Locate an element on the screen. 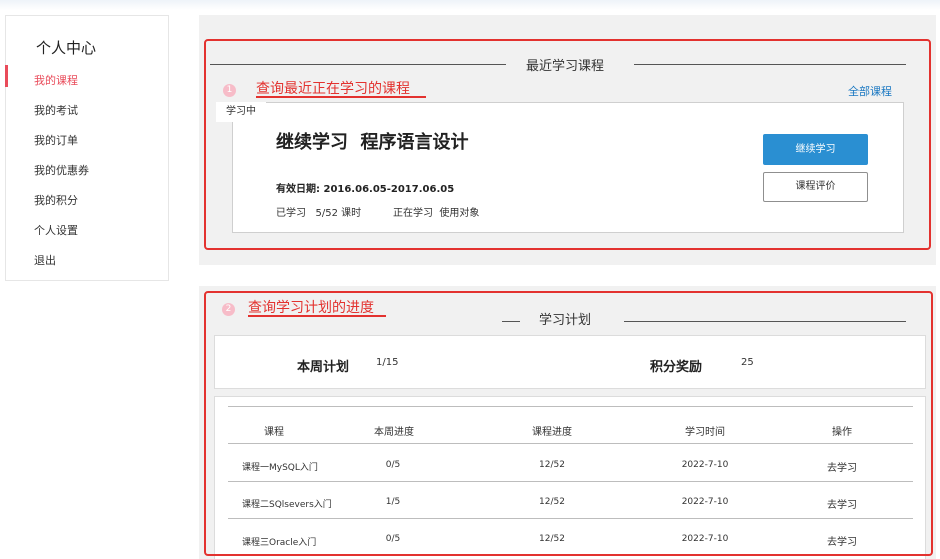 This screenshot has width=940, height=559. sidebar-item-my-orders: 我的订单 is located at coordinates (56, 140).